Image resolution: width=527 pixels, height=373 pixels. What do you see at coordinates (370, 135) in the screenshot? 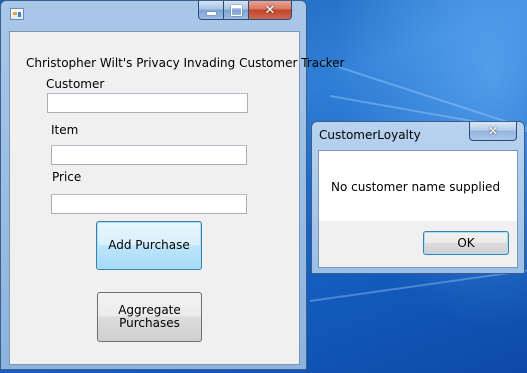
I see `dialog-title: CustomerLoyalty` at bounding box center [370, 135].